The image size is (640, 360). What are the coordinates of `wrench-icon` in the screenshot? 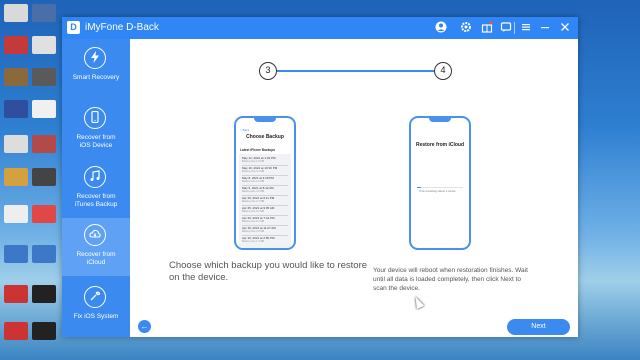 It's located at (95, 297).